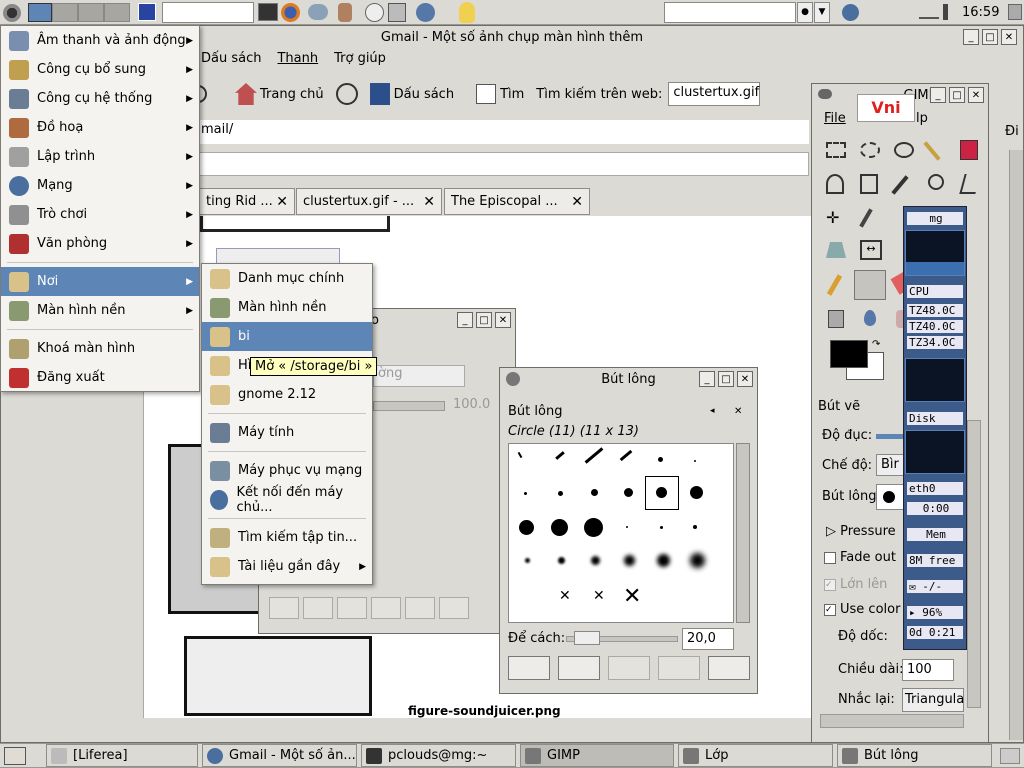 The height and width of the screenshot is (768, 1024). Describe the element at coordinates (292, 94) in the screenshot. I see `home-button: Trang chủ` at that location.